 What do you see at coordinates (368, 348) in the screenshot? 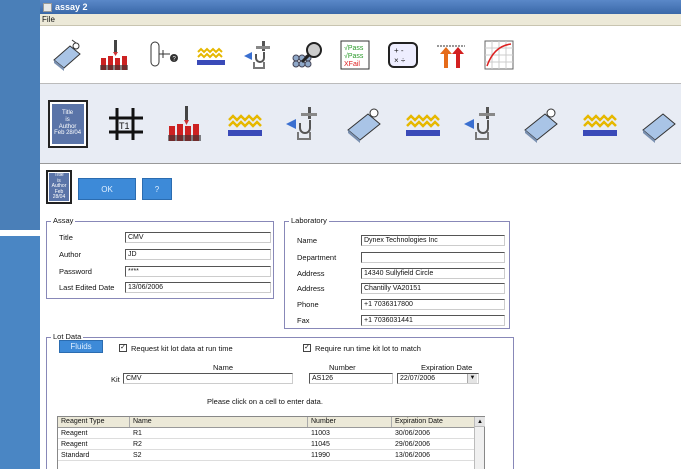
I see `require-match-label: Require run time kit lot to match` at bounding box center [368, 348].